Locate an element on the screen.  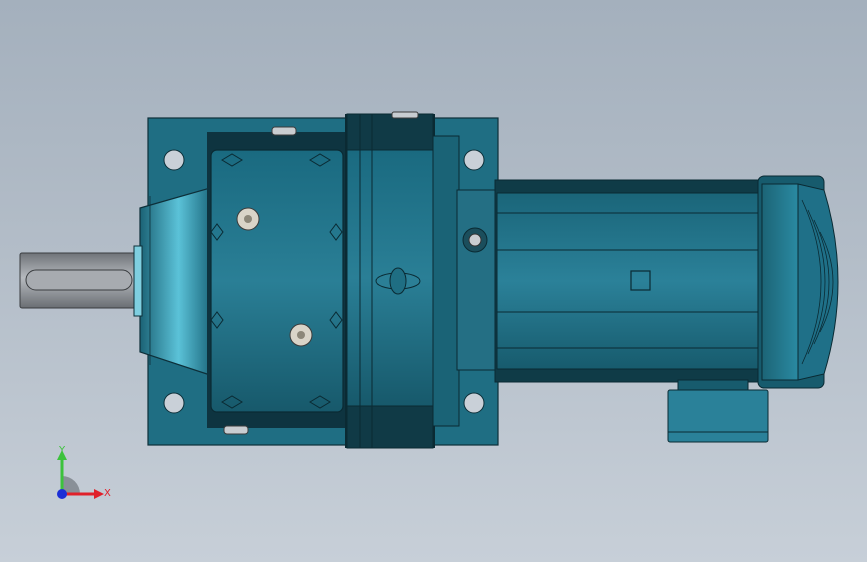
gear-housing is located at coordinates (277, 280).